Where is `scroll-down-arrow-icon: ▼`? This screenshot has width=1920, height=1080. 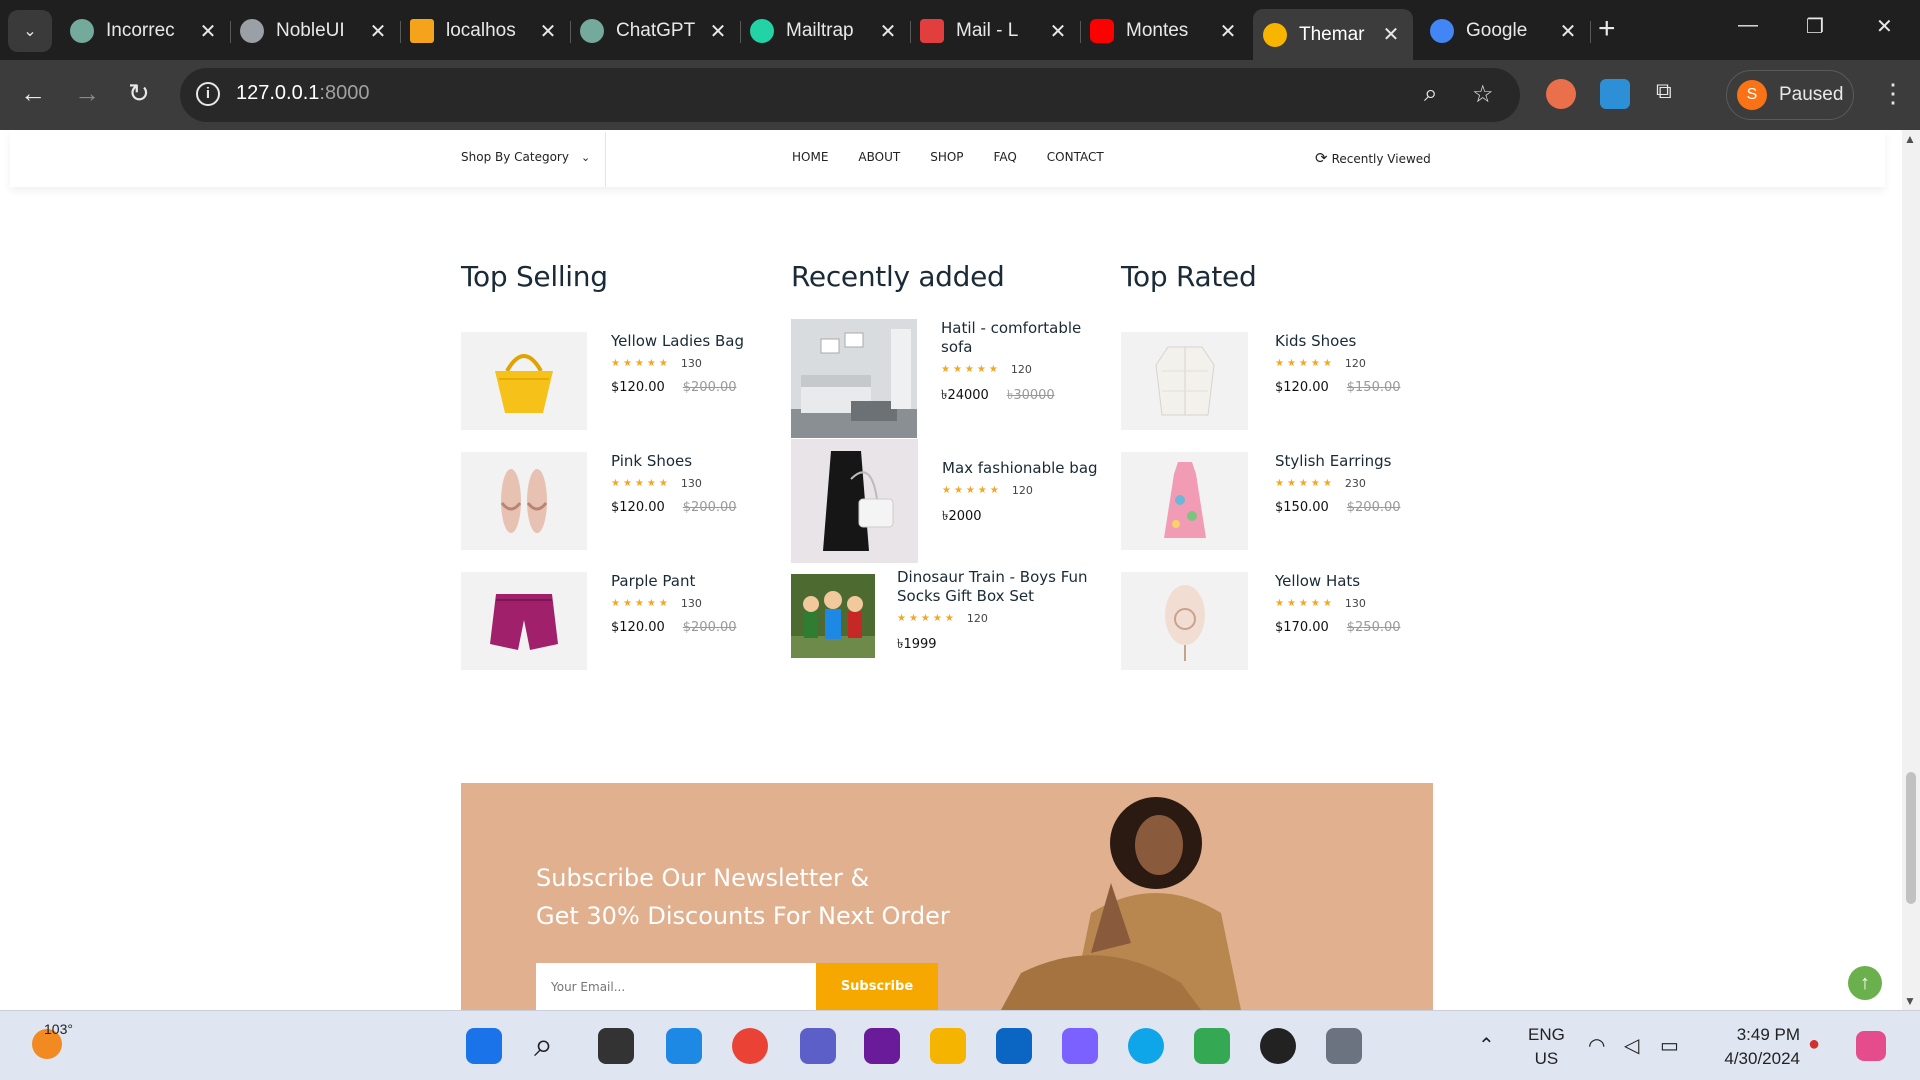
scroll-down-arrow-icon: ▼ is located at coordinates (1910, 1001).